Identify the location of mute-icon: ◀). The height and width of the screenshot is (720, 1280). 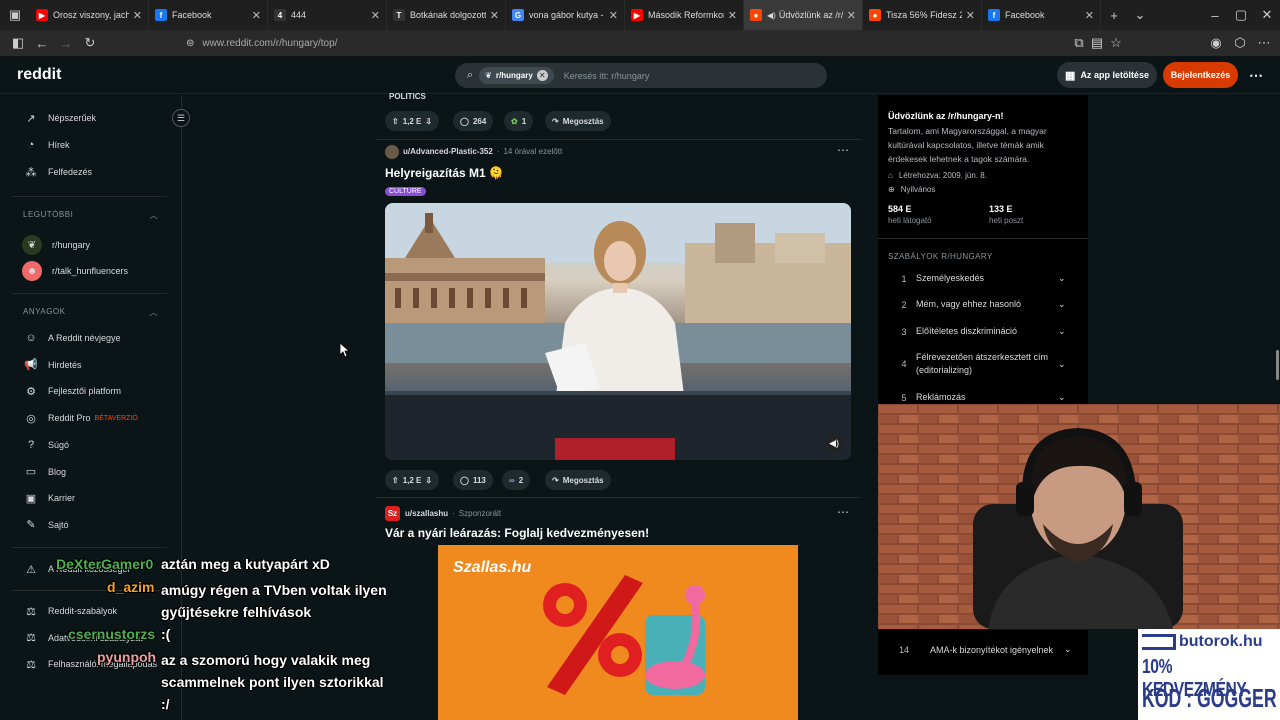
(834, 443).